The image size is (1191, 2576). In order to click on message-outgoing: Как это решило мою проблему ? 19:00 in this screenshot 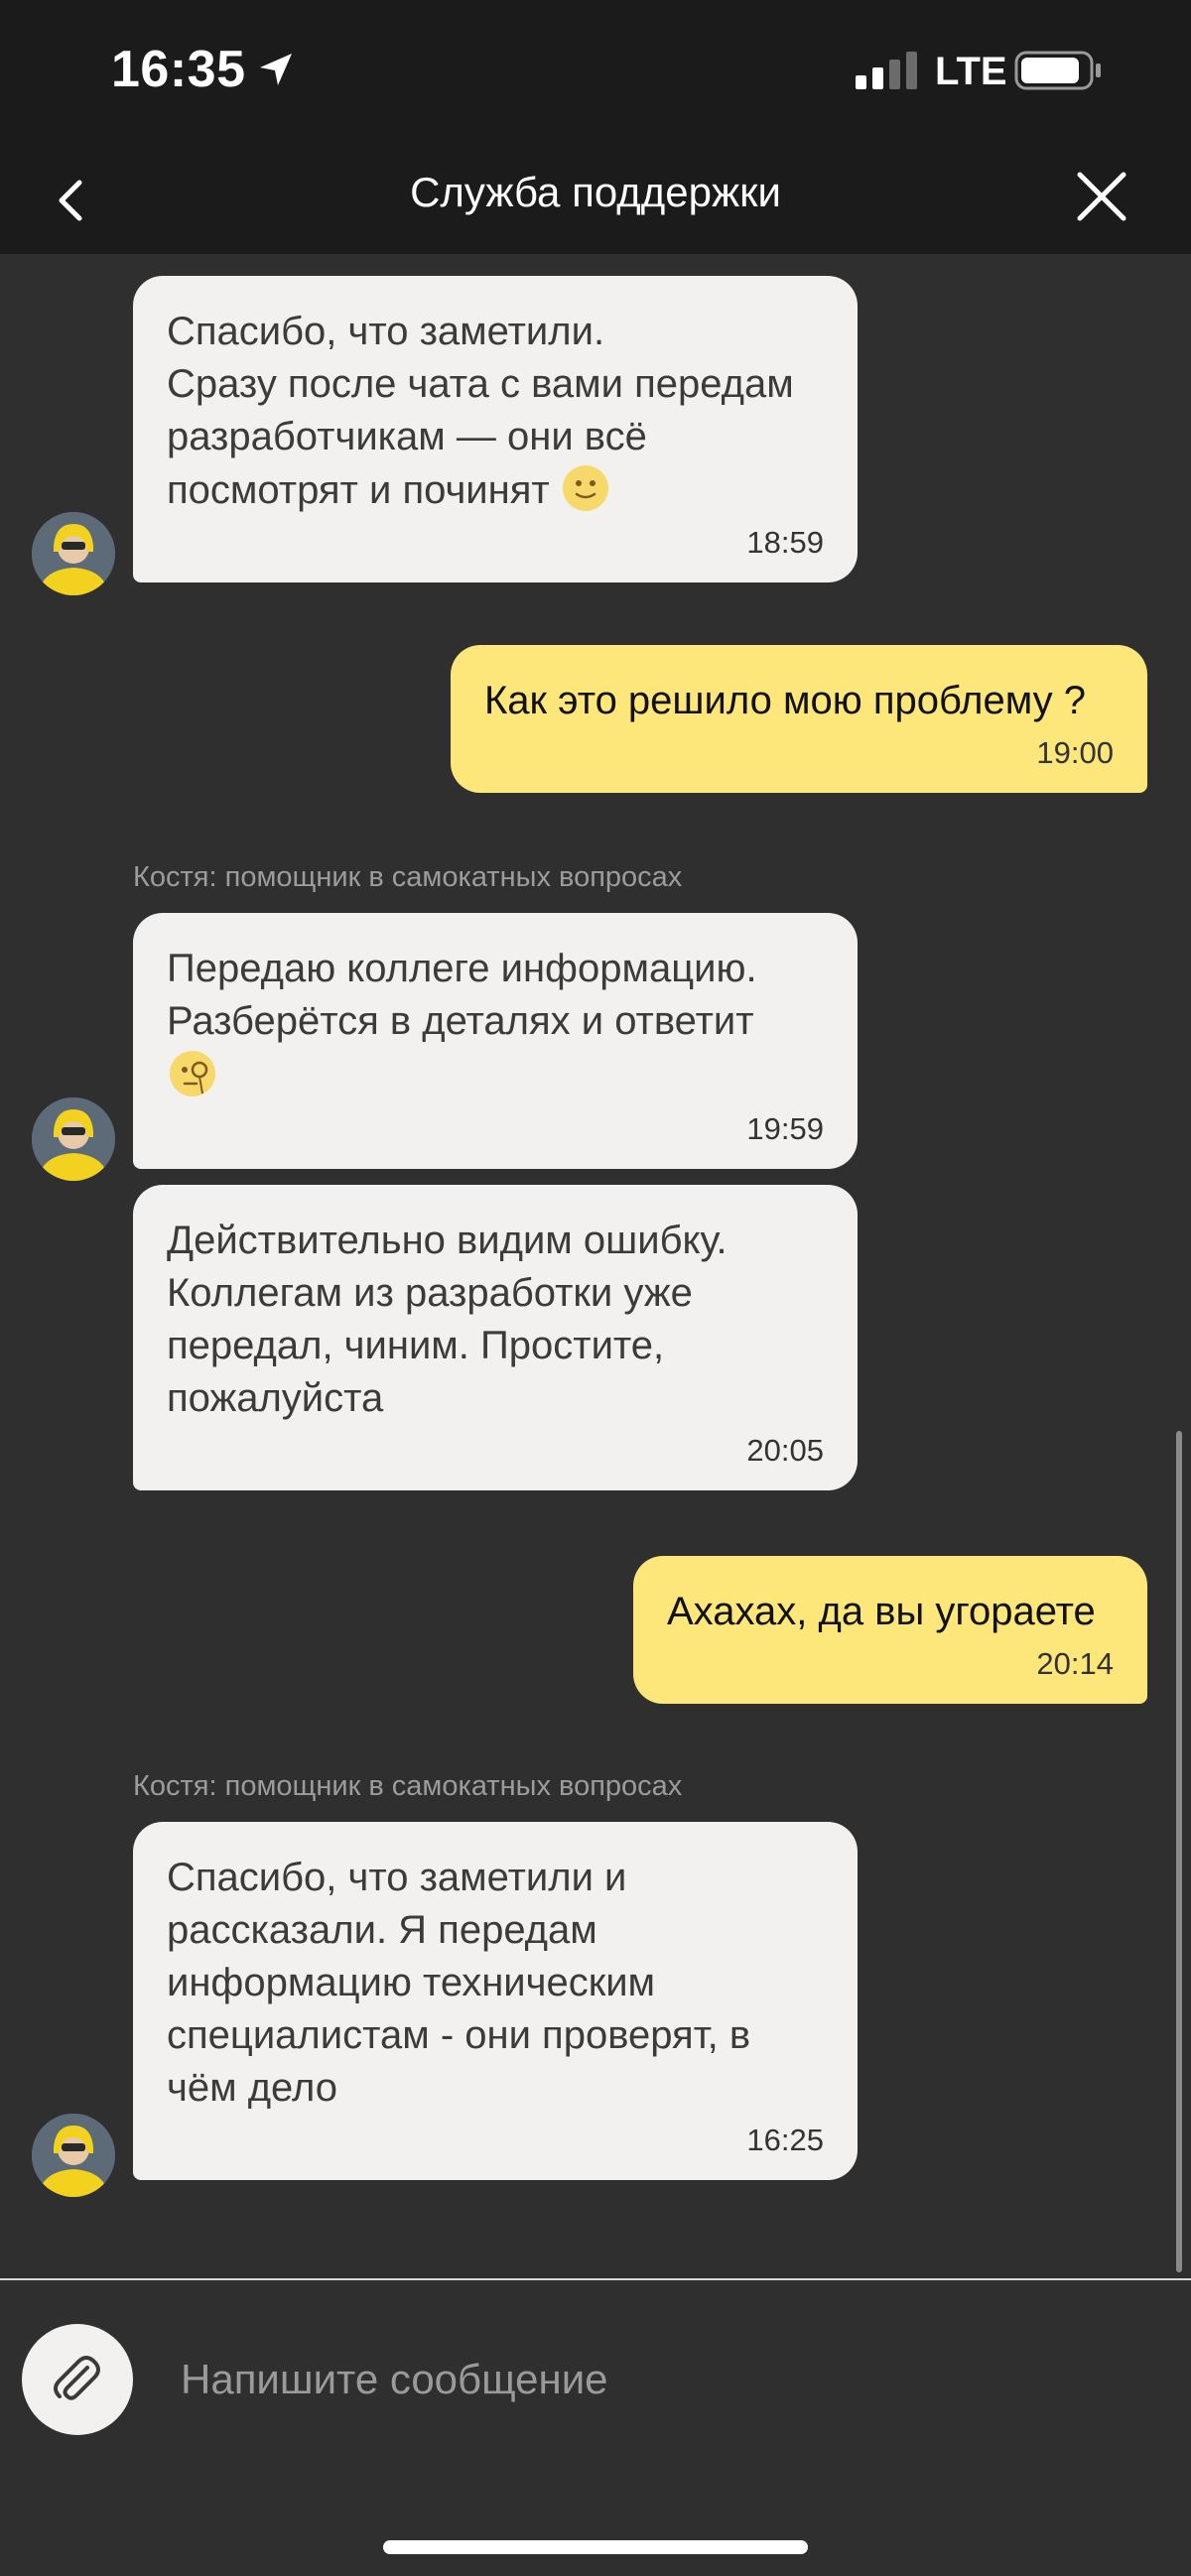, I will do `click(799, 719)`.